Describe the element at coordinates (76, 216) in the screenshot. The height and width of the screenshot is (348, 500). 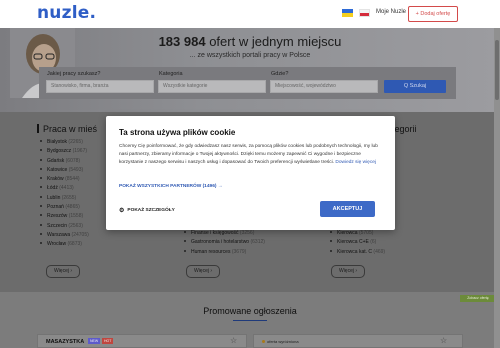
I see `list-item-count: (1558)` at that location.